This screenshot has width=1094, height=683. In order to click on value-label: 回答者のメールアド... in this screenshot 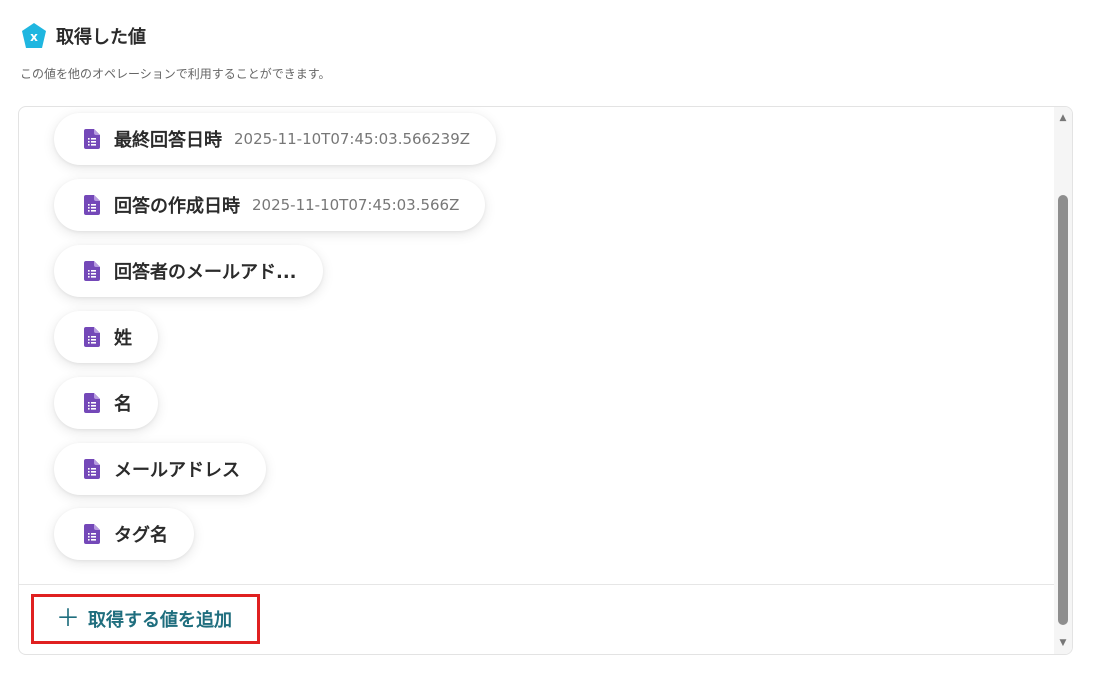, I will do `click(205, 272)`.